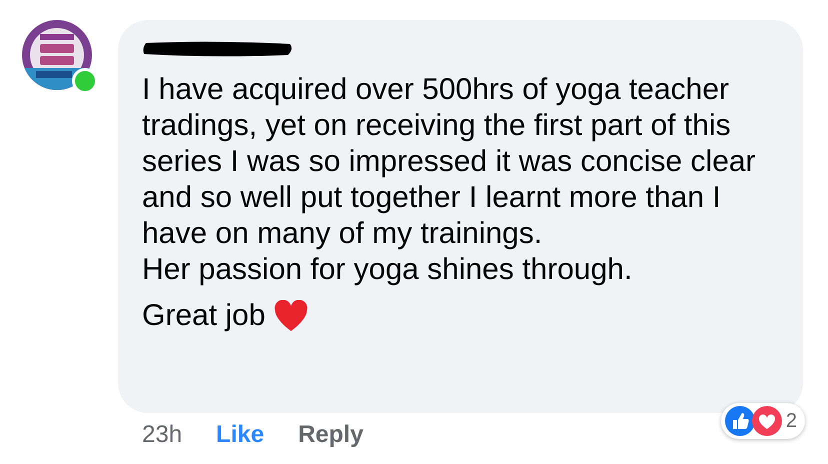 The width and height of the screenshot is (828, 464). I want to click on comment-time: 23h, so click(162, 435).